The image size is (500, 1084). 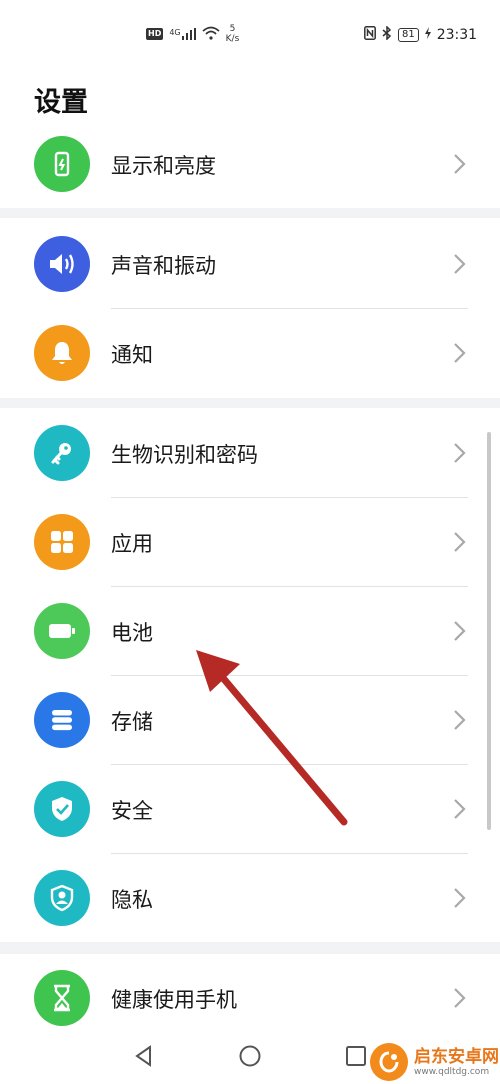 I want to click on settings-item-label: 声音和振动, so click(x=163, y=266).